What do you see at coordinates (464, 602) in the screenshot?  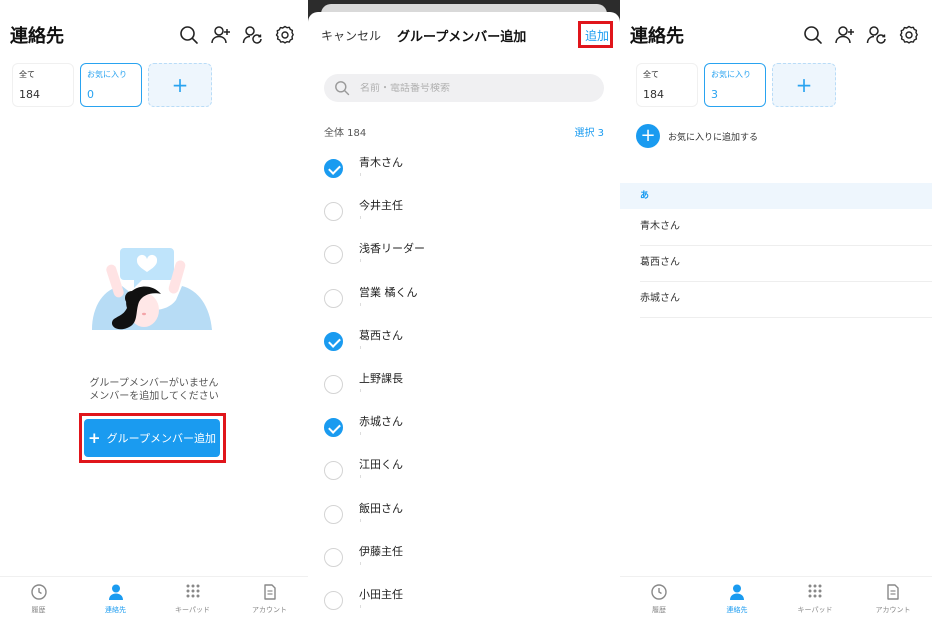 I see `member-row: 小田主任` at bounding box center [464, 602].